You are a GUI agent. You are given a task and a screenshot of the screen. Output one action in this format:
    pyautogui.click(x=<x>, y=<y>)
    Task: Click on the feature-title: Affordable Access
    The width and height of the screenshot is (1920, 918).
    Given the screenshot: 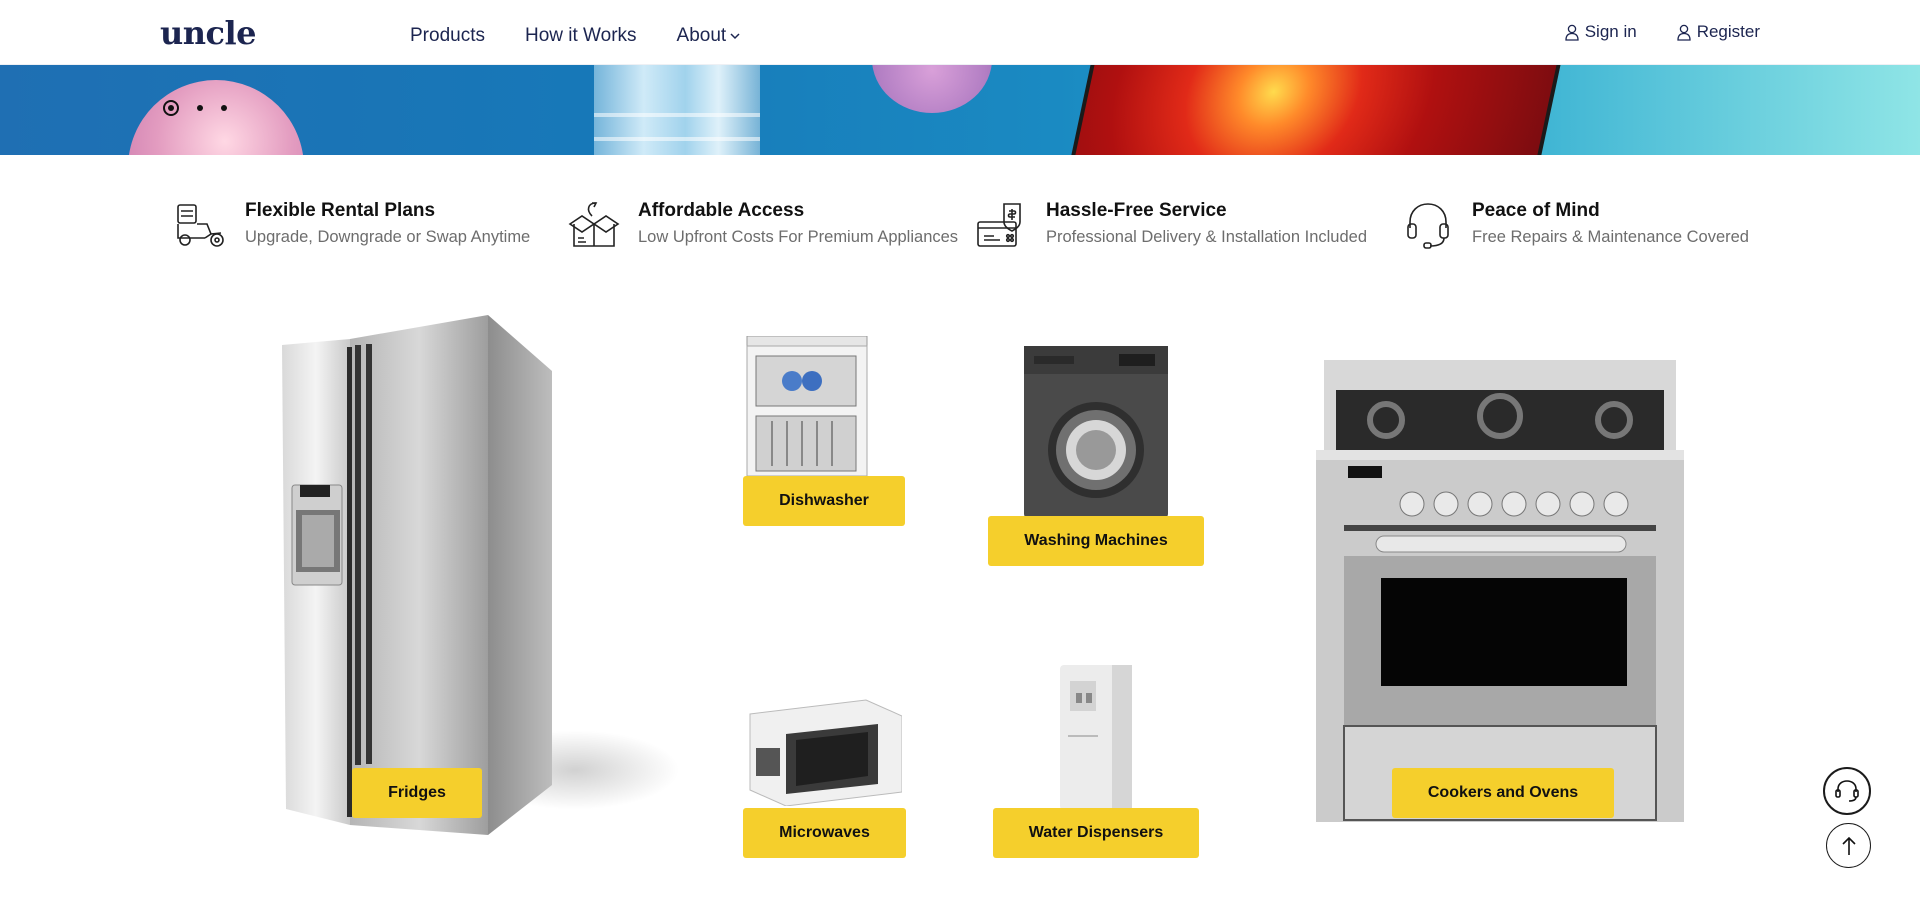 What is the action you would take?
    pyautogui.click(x=721, y=210)
    